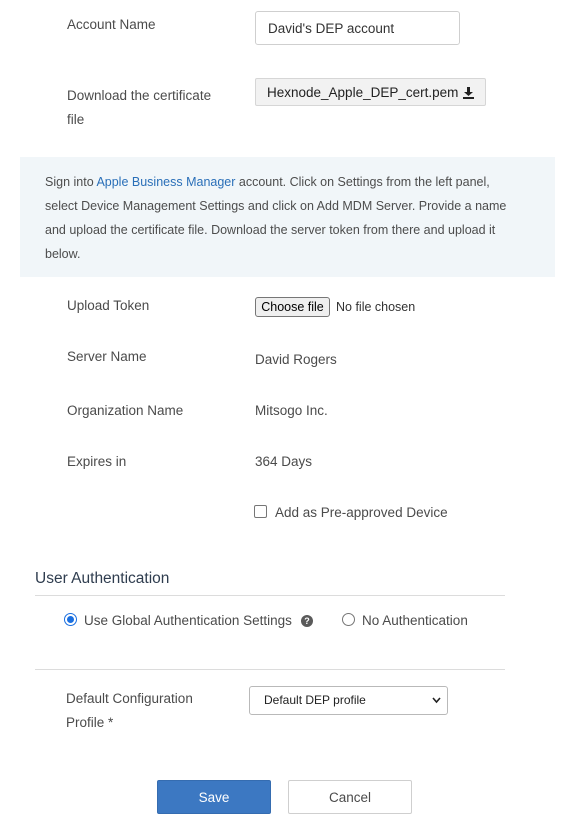  Describe the element at coordinates (415, 620) in the screenshot. I see `no-auth-label: No Authentication` at that location.